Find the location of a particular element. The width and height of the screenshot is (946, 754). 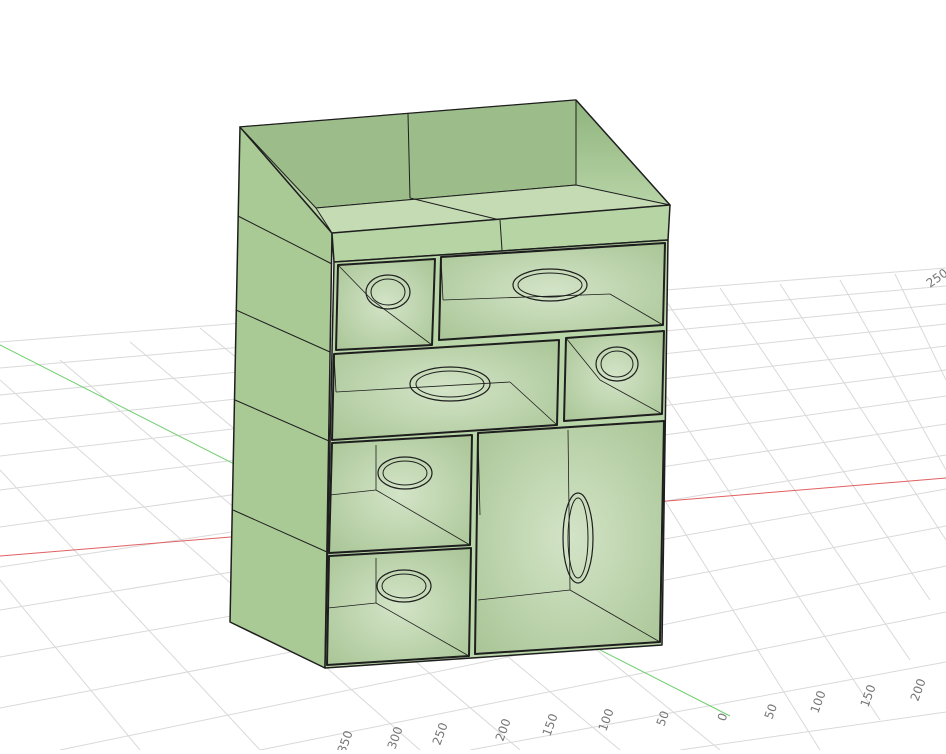

ruler-label: 150 is located at coordinates (868, 696).